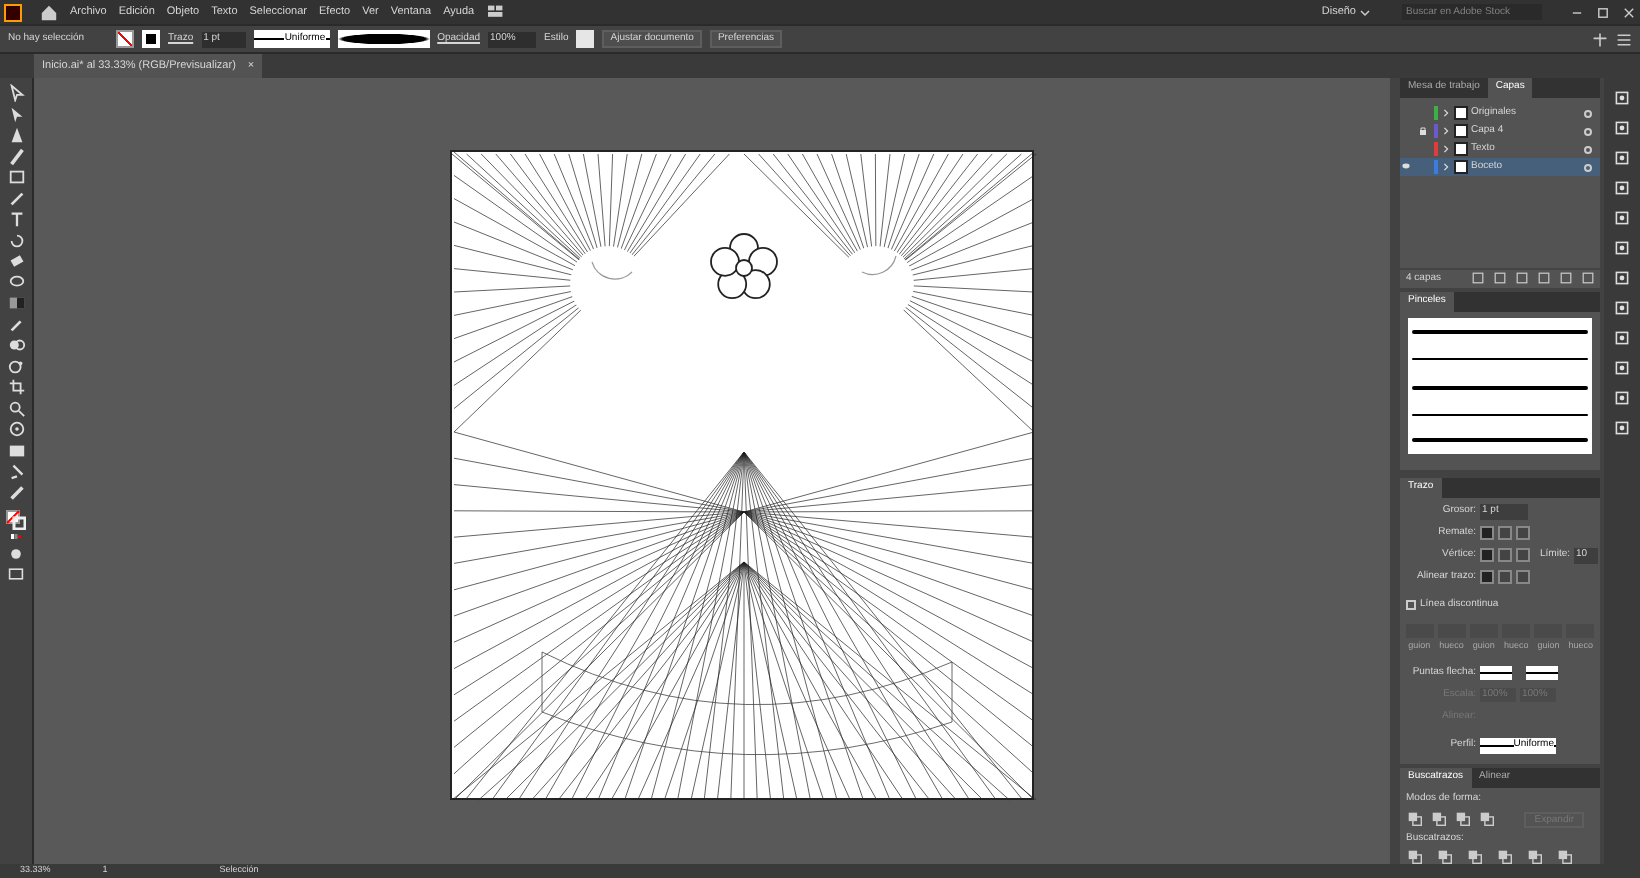 This screenshot has height=878, width=1640. I want to click on brush-preview-dropdown, so click(383, 39).